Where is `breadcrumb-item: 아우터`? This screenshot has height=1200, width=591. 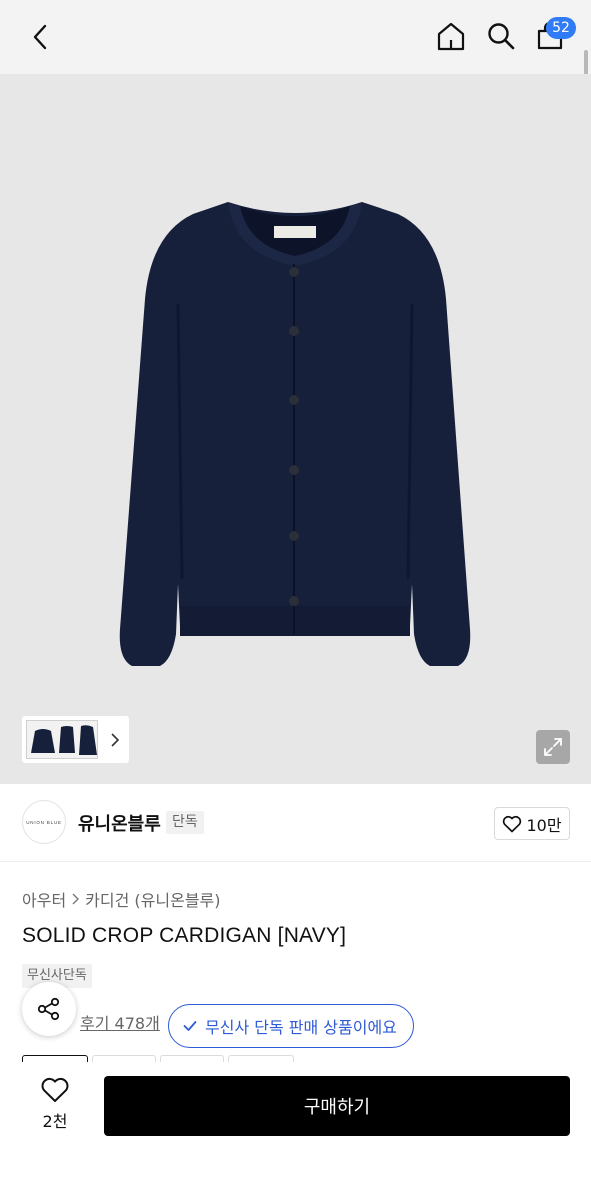 breadcrumb-item: 아우터 is located at coordinates (44, 899).